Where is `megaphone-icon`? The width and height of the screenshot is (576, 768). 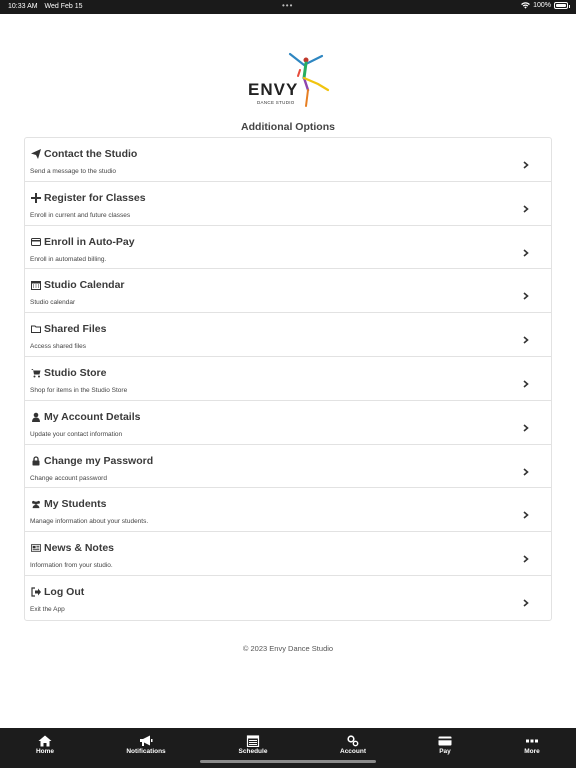
megaphone-icon is located at coordinates (146, 740).